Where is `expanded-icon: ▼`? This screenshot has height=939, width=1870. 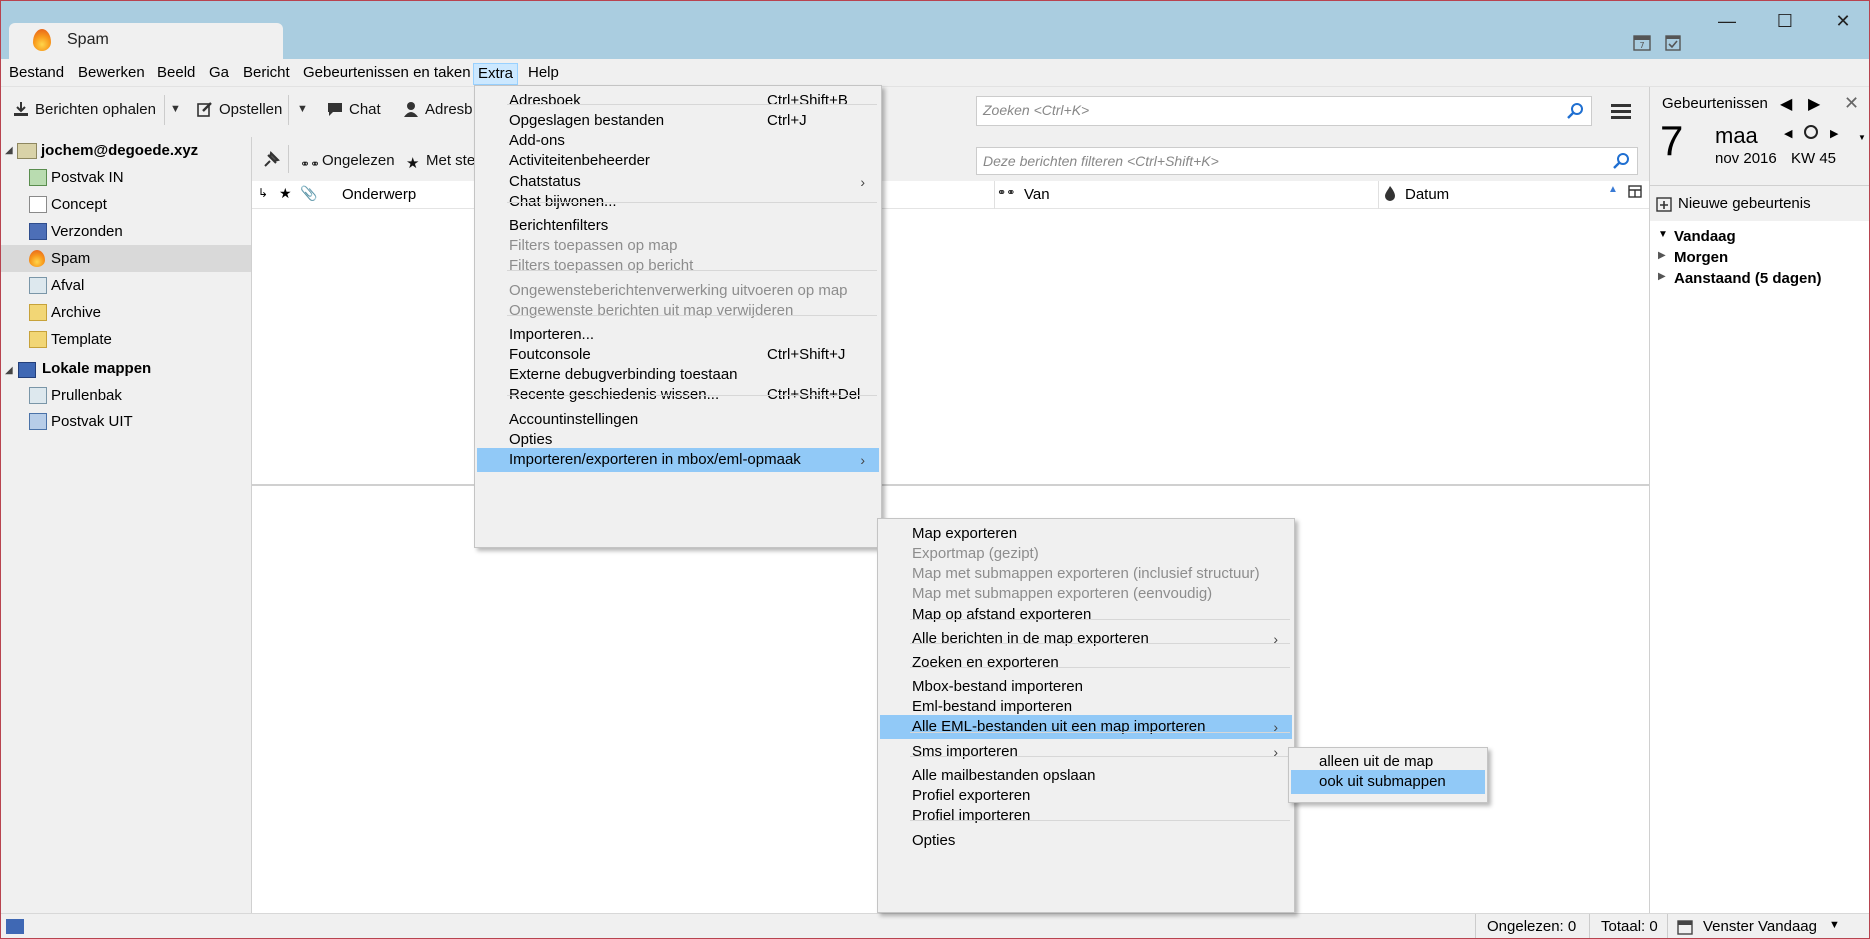
expanded-icon: ▼ is located at coordinates (1663, 234).